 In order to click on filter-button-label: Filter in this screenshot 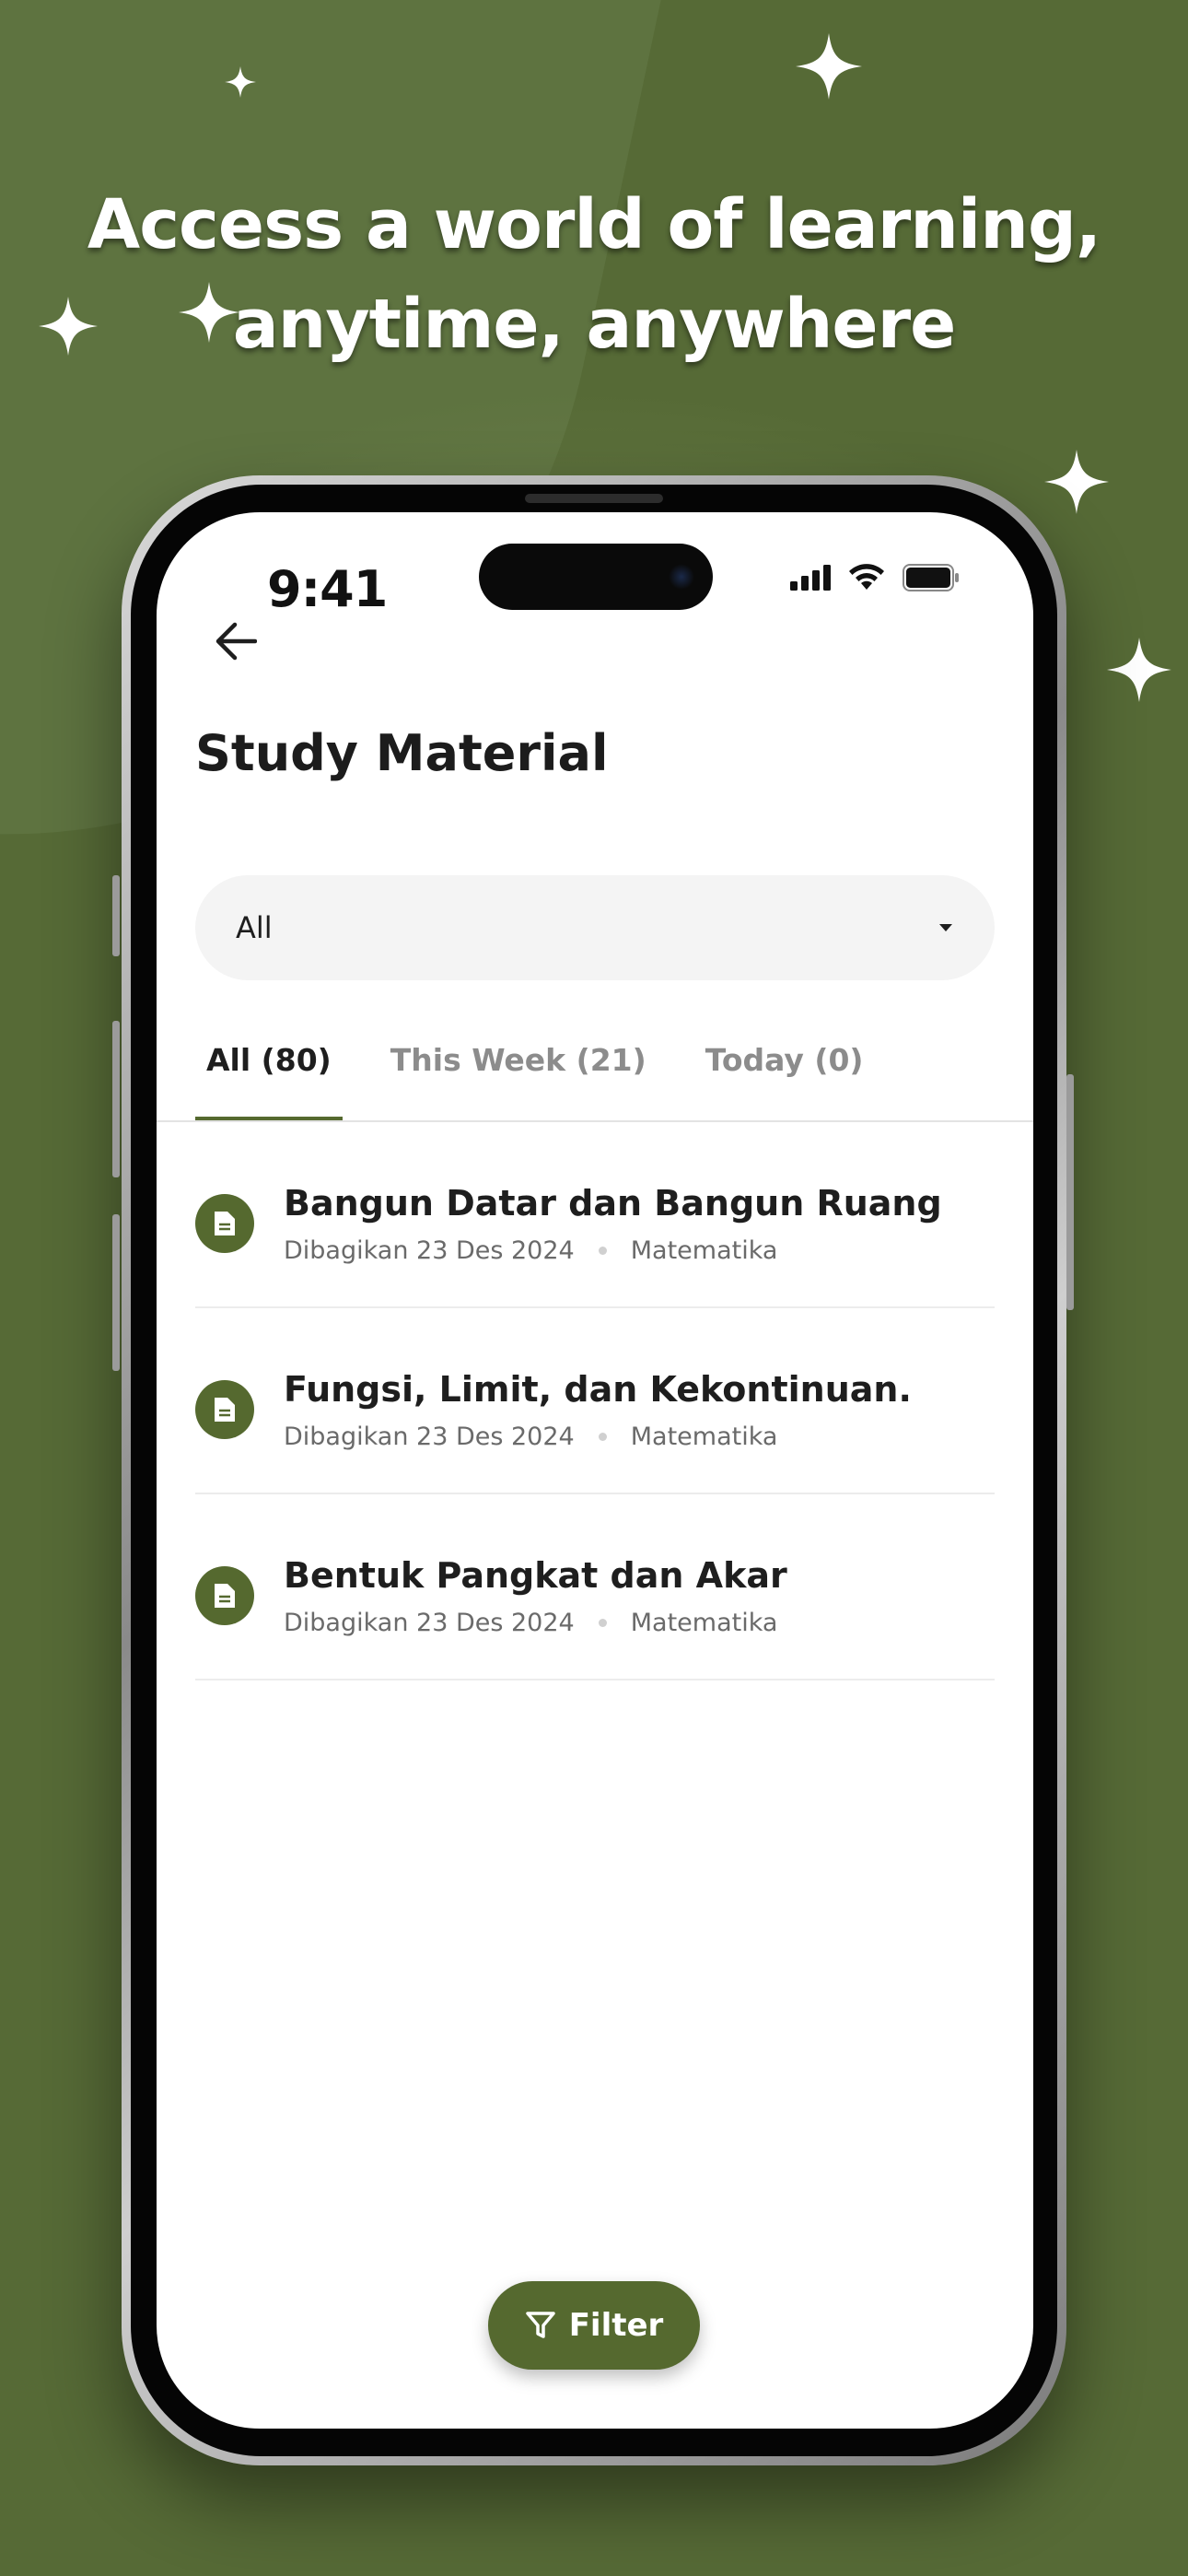, I will do `click(616, 2325)`.